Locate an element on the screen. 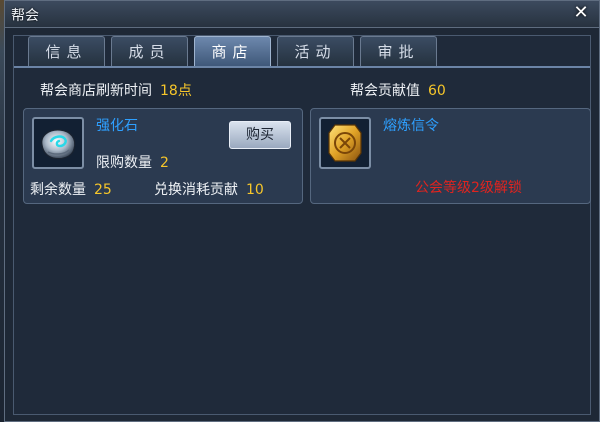 Image resolution: width=600 pixels, height=422 pixels. purchase-limit: 限购数量 2 is located at coordinates (132, 162).